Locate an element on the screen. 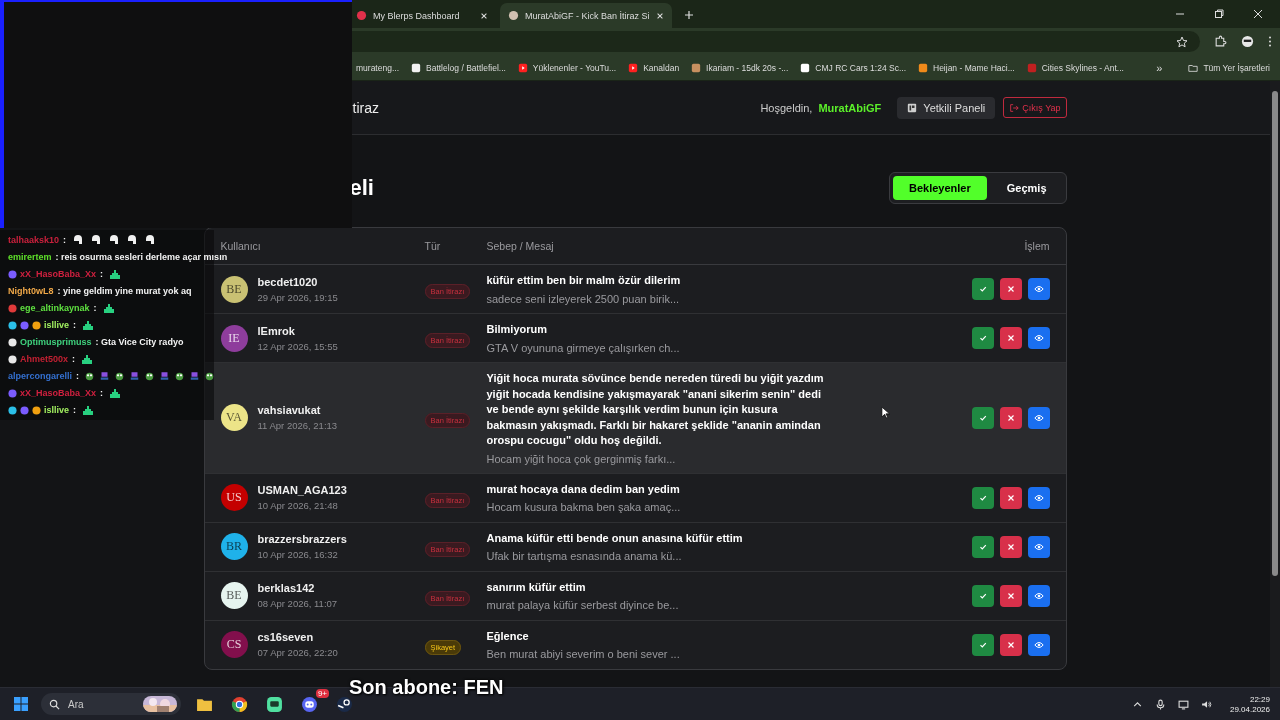 Image resolution: width=1280 pixels, height=720 pixels. scrollbar-thumb is located at coordinates (1275, 333).